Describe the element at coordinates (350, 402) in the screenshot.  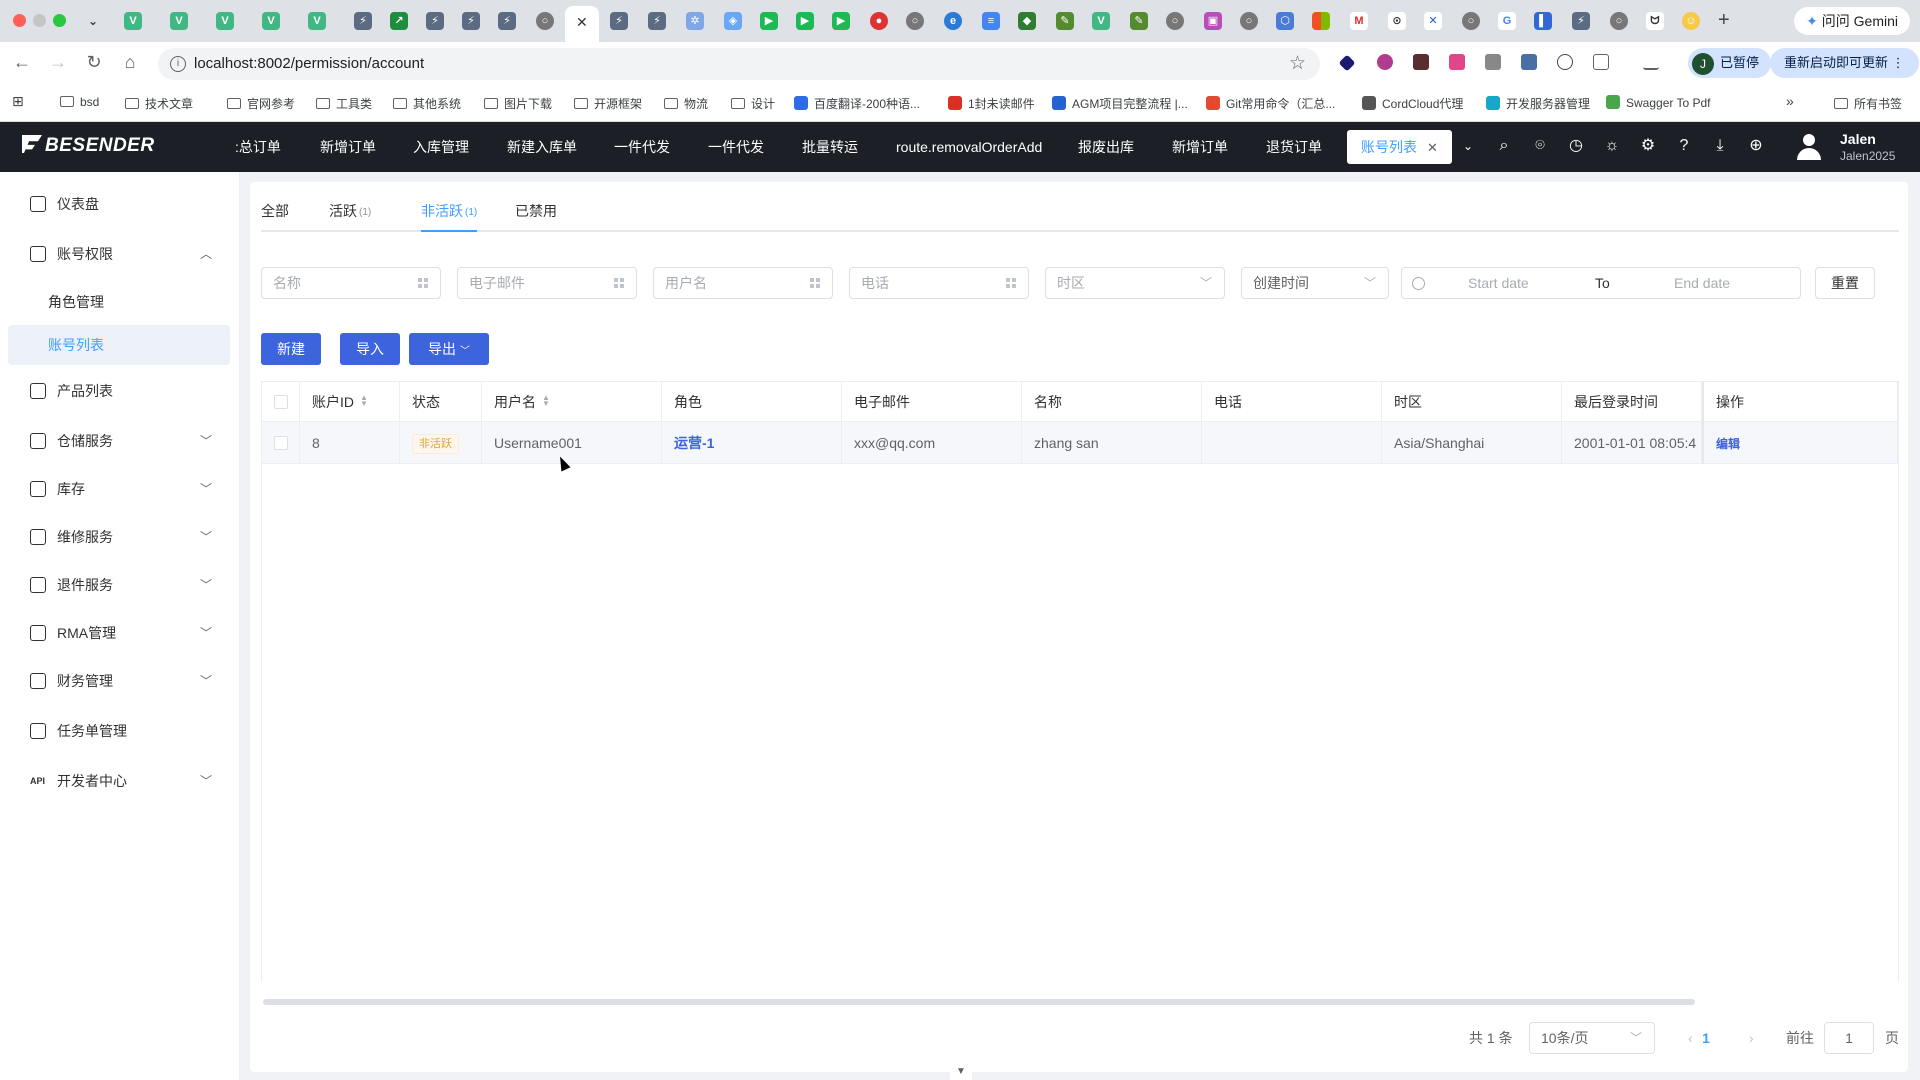
I see `column-header-account-id: 账户ID ▲ ▼` at that location.